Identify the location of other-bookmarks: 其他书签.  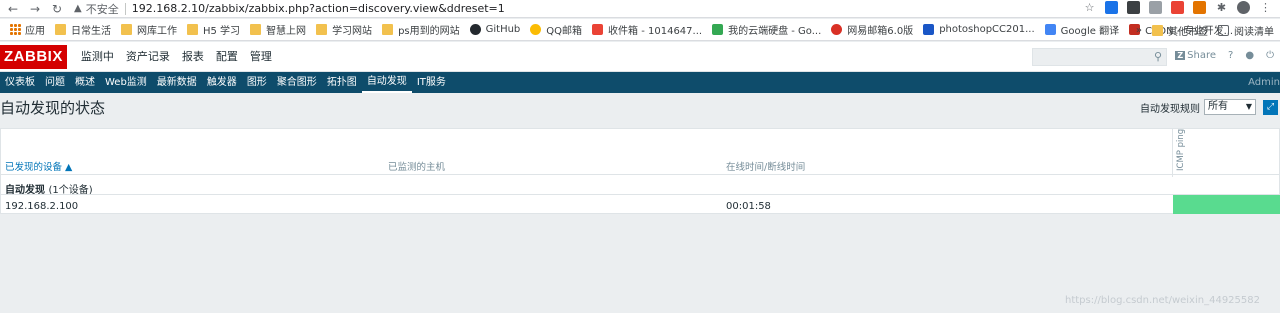
(1180, 30).